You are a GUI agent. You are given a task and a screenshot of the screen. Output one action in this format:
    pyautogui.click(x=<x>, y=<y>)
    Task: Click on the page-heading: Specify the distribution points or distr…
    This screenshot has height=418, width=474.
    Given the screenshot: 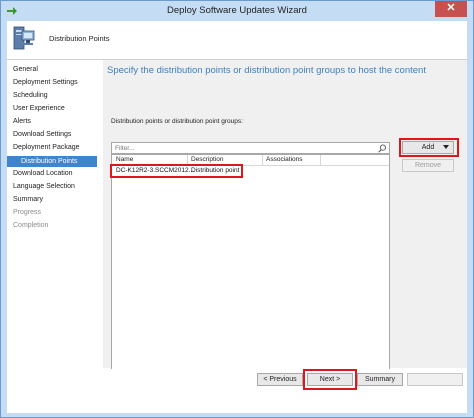 What is the action you would take?
    pyautogui.click(x=266, y=70)
    